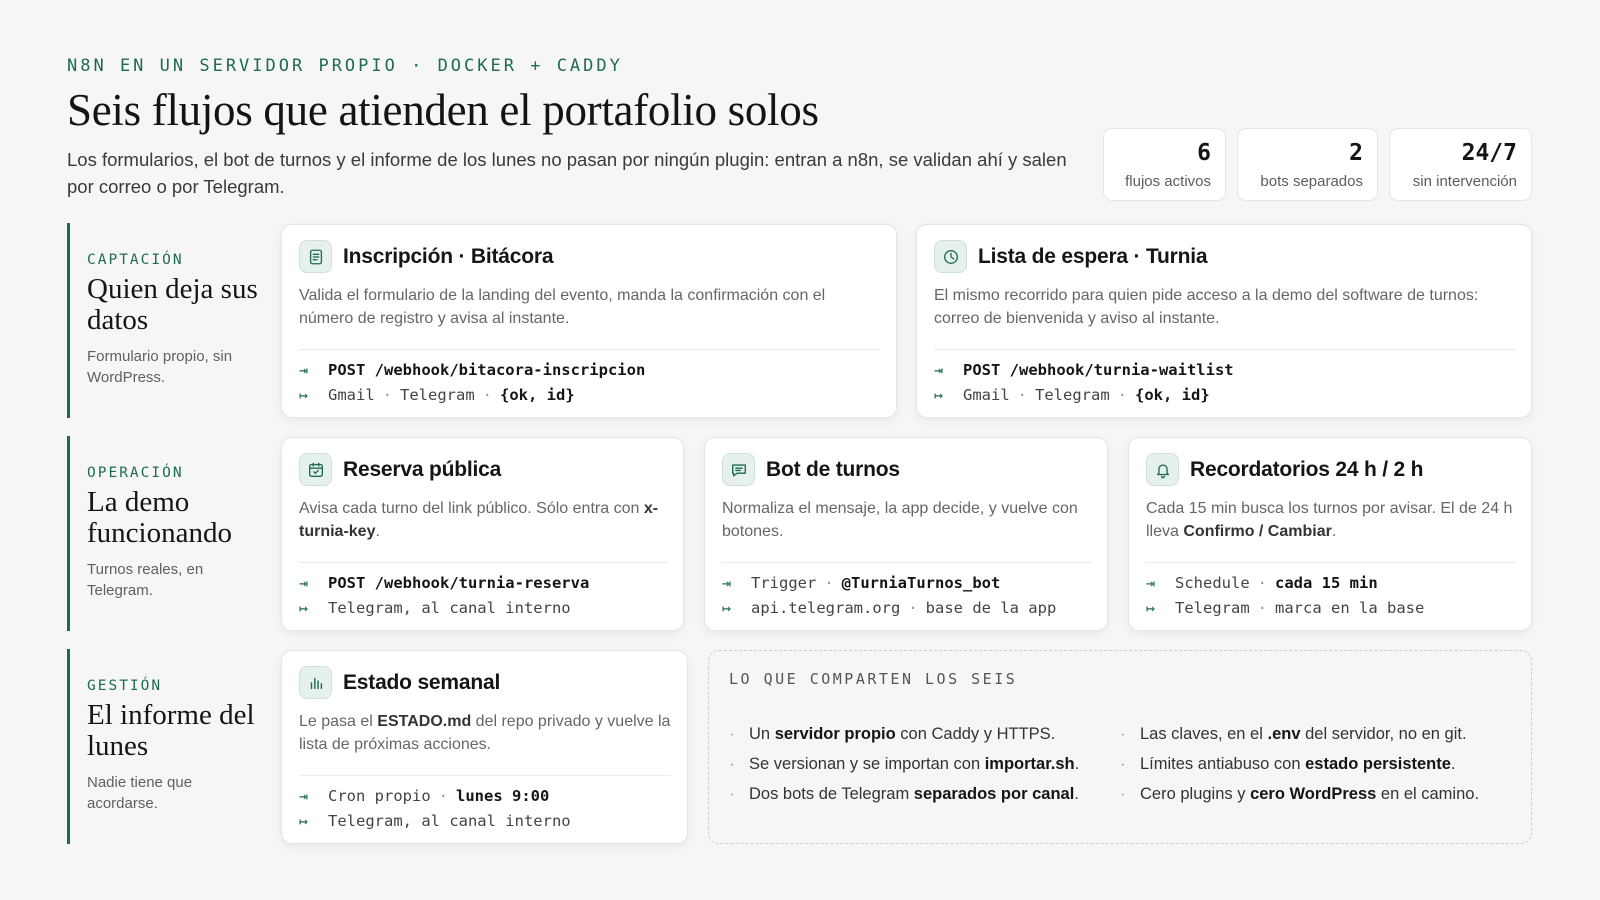 This screenshot has width=1600, height=900. What do you see at coordinates (1356, 153) in the screenshot?
I see `stat-value: 2` at bounding box center [1356, 153].